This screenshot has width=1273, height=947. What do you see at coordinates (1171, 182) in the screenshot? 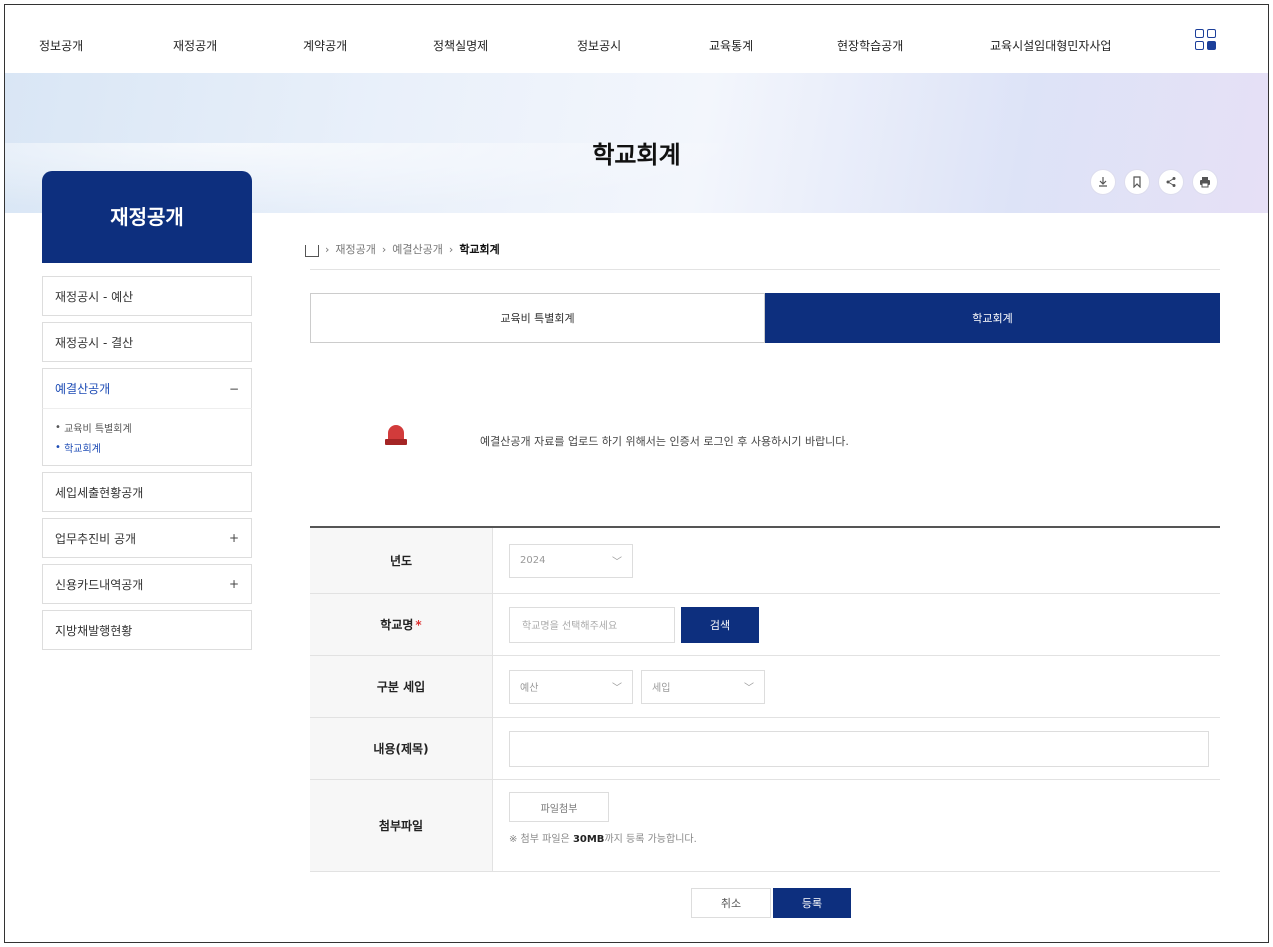
I see `share-icon` at bounding box center [1171, 182].